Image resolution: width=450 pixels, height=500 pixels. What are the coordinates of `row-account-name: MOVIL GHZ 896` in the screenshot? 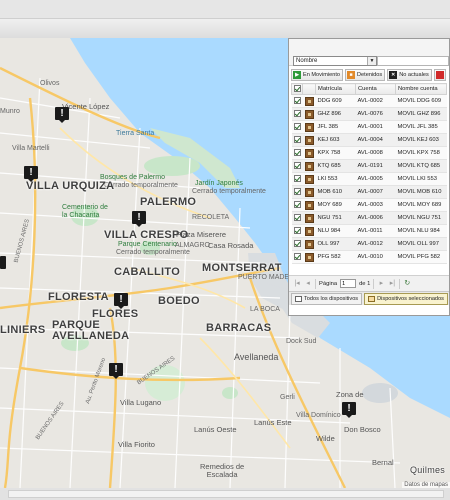 It's located at (421, 114).